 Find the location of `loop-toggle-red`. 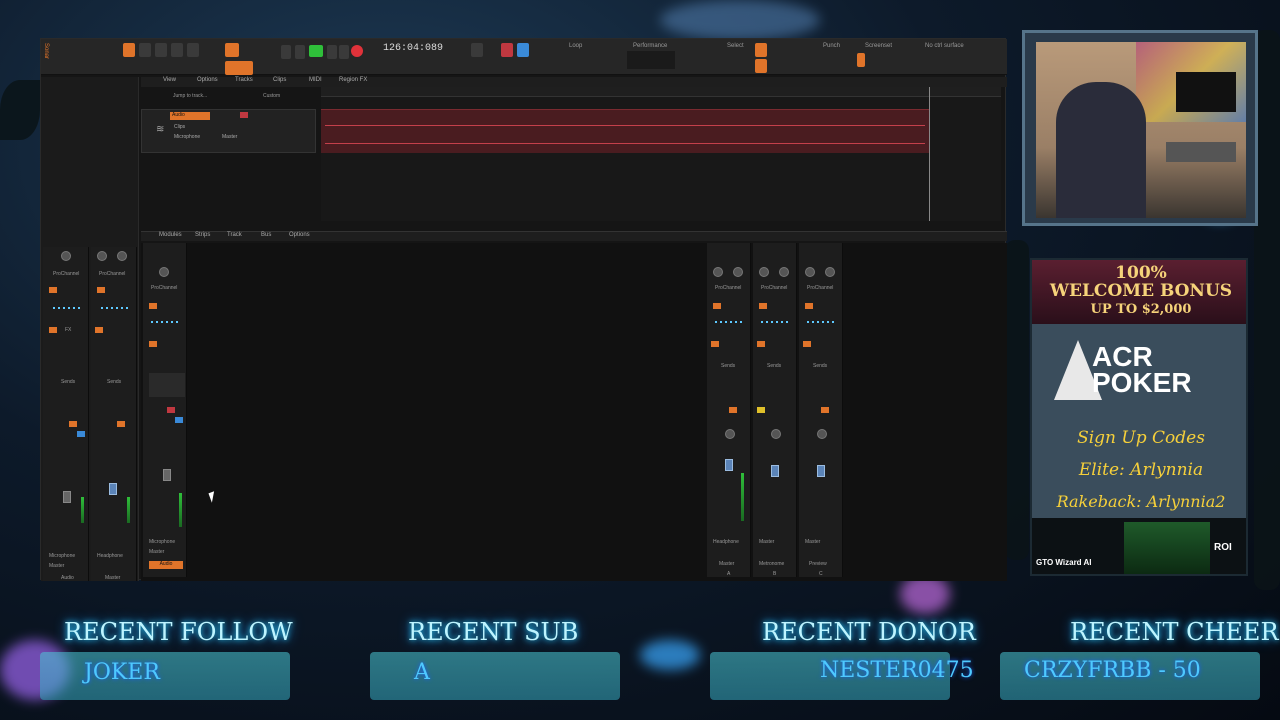

loop-toggle-red is located at coordinates (507, 50).